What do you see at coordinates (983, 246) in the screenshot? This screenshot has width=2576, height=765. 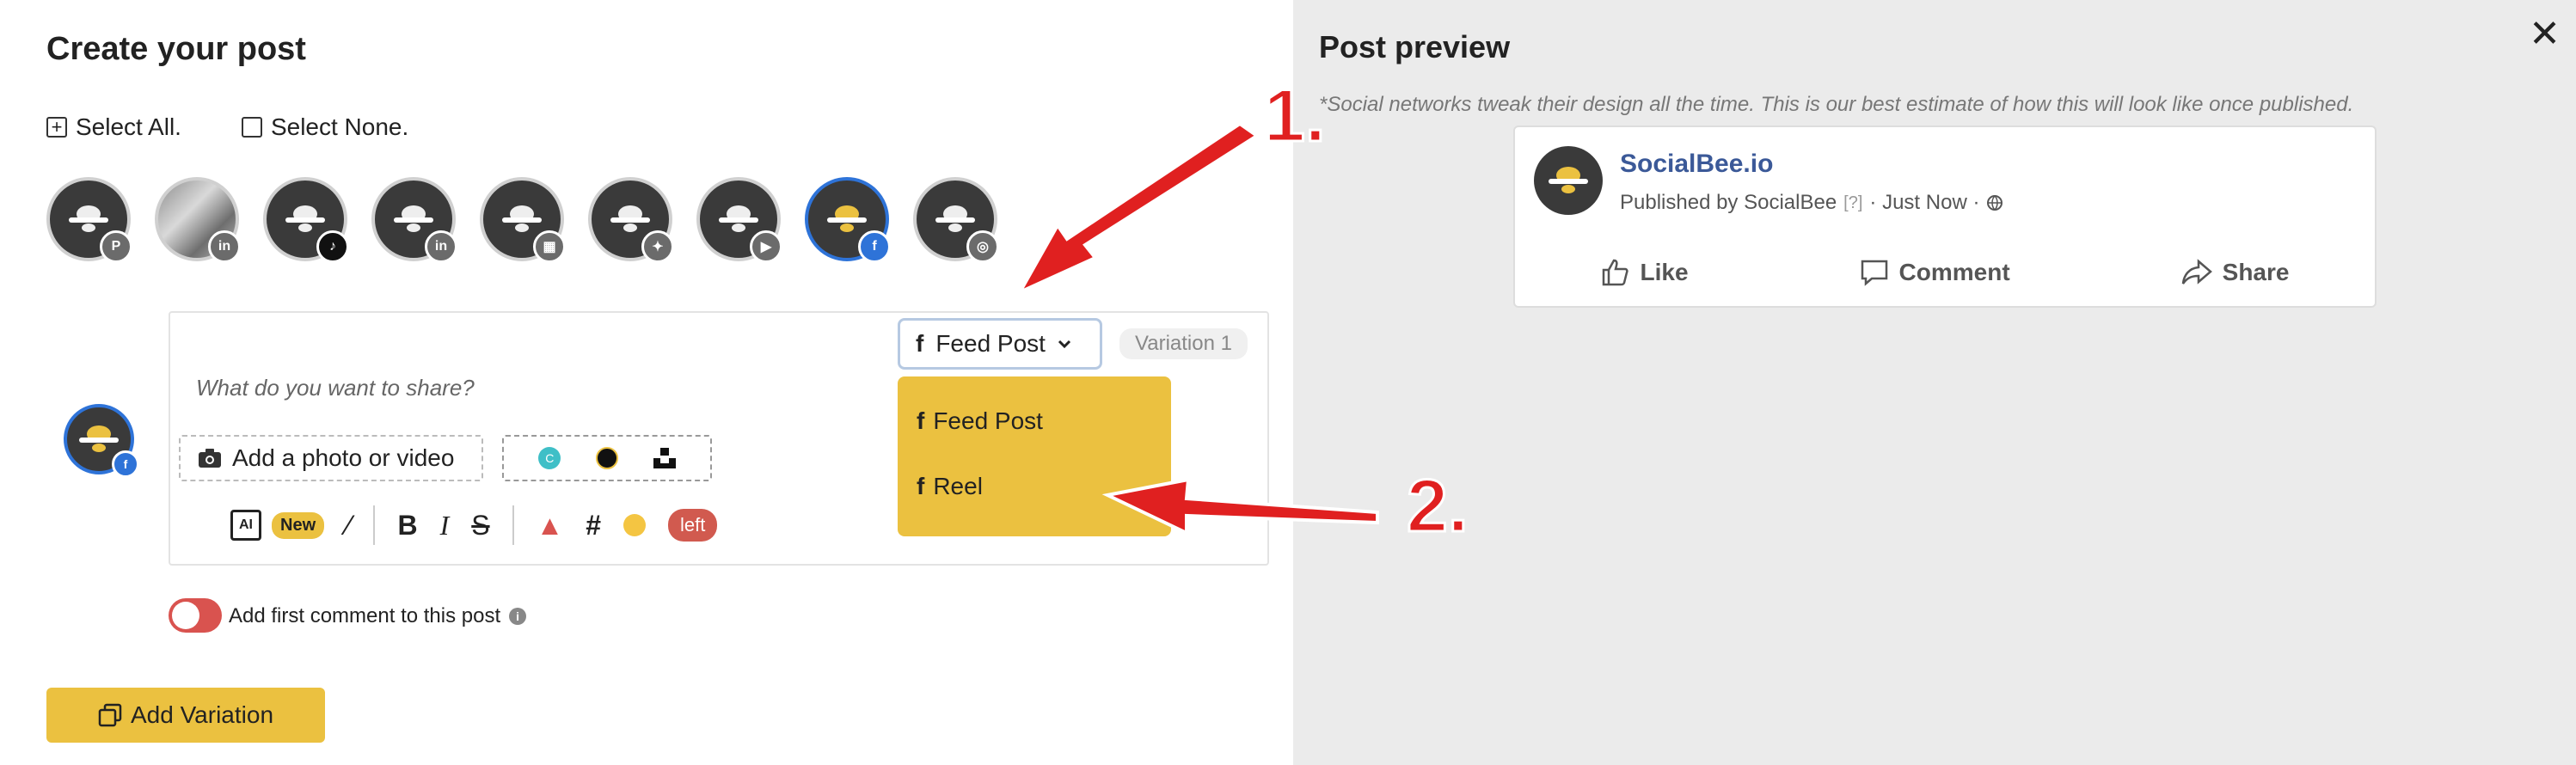 I see `instagram-badge-icon: ◎` at bounding box center [983, 246].